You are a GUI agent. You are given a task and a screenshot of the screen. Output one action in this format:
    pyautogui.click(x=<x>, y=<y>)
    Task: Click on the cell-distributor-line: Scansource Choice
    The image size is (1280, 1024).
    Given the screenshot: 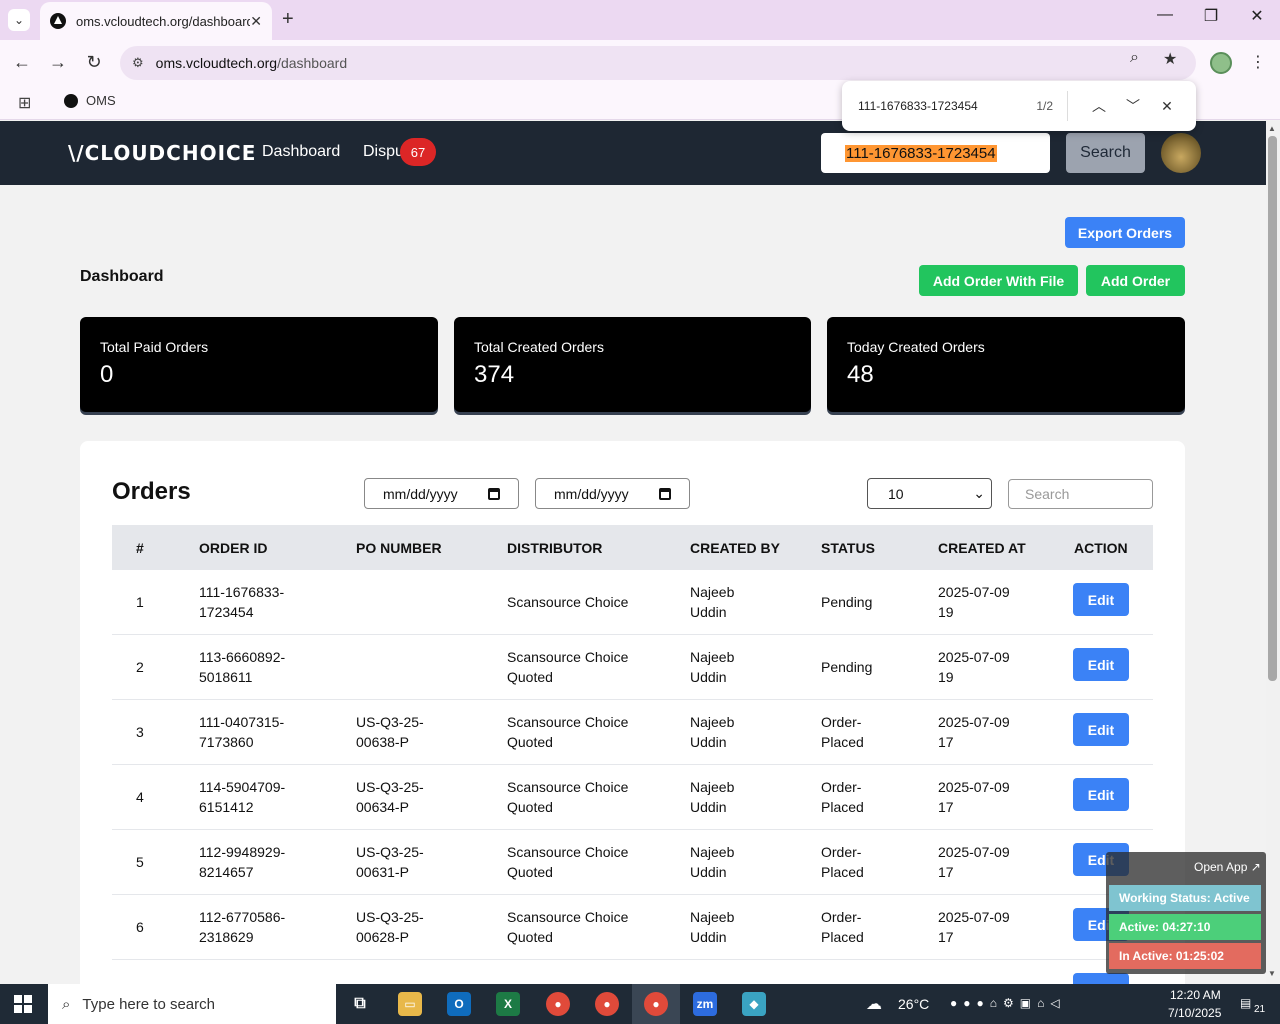 What is the action you would take?
    pyautogui.click(x=568, y=852)
    